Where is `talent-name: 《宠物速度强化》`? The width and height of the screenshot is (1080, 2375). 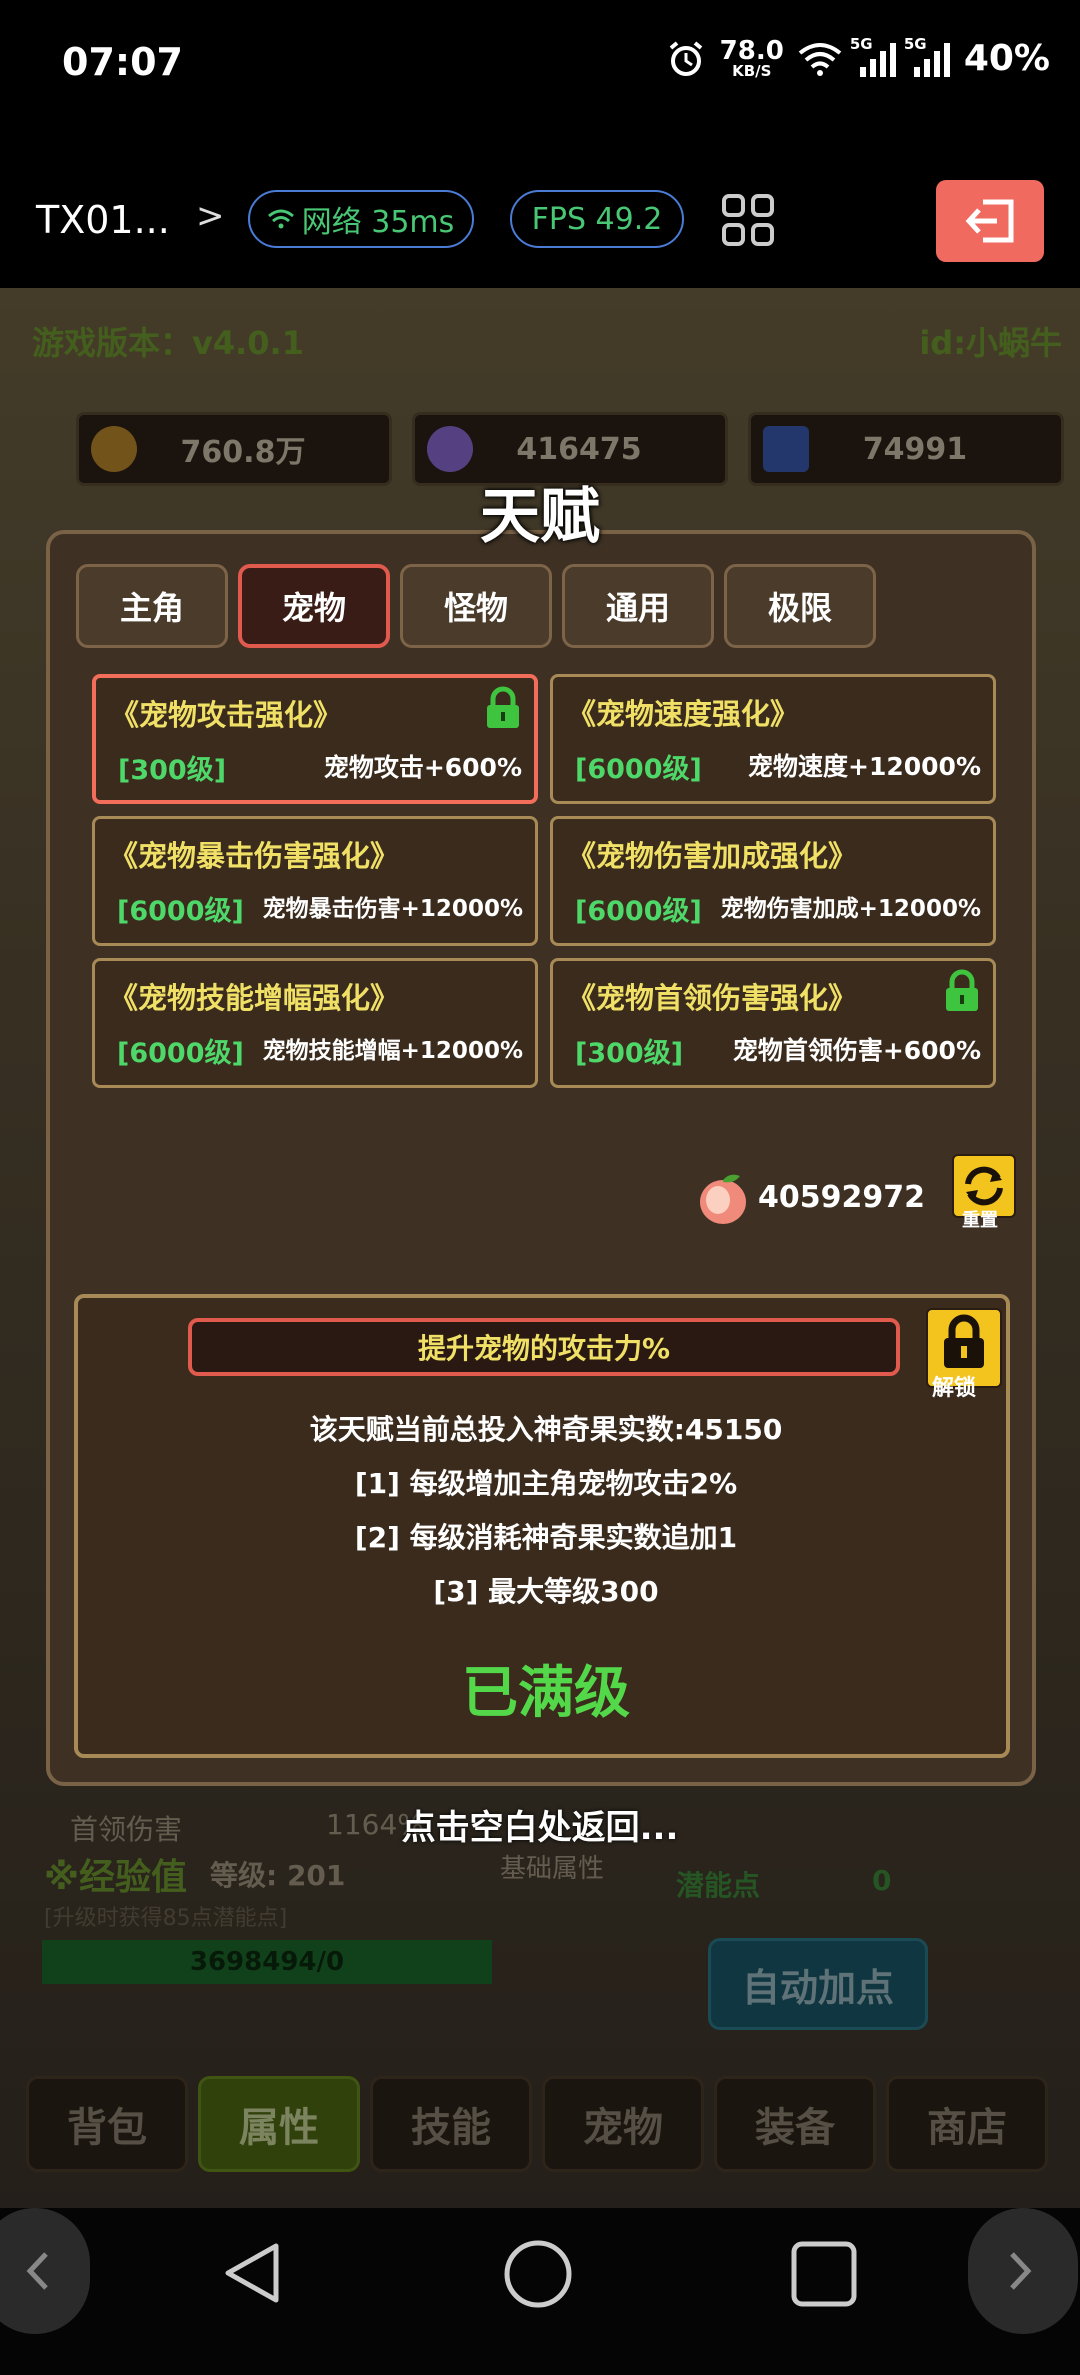 talent-name: 《宠物速度强化》 is located at coordinates (683, 714).